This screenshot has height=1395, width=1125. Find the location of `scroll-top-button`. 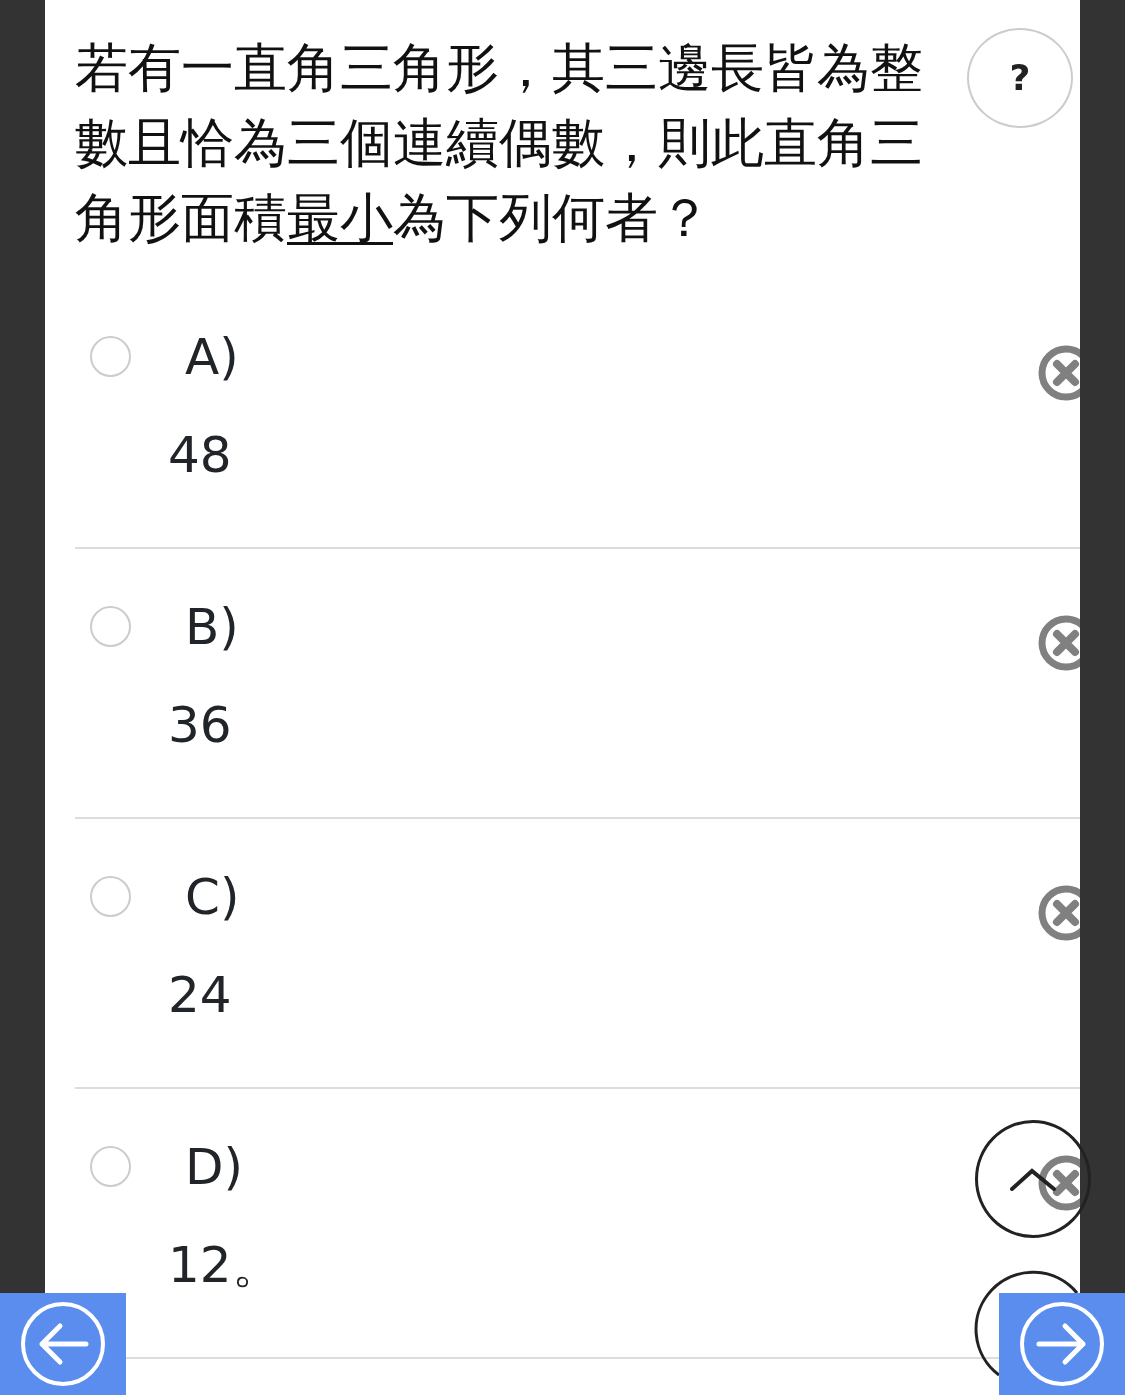

scroll-top-button is located at coordinates (1033, 1179).